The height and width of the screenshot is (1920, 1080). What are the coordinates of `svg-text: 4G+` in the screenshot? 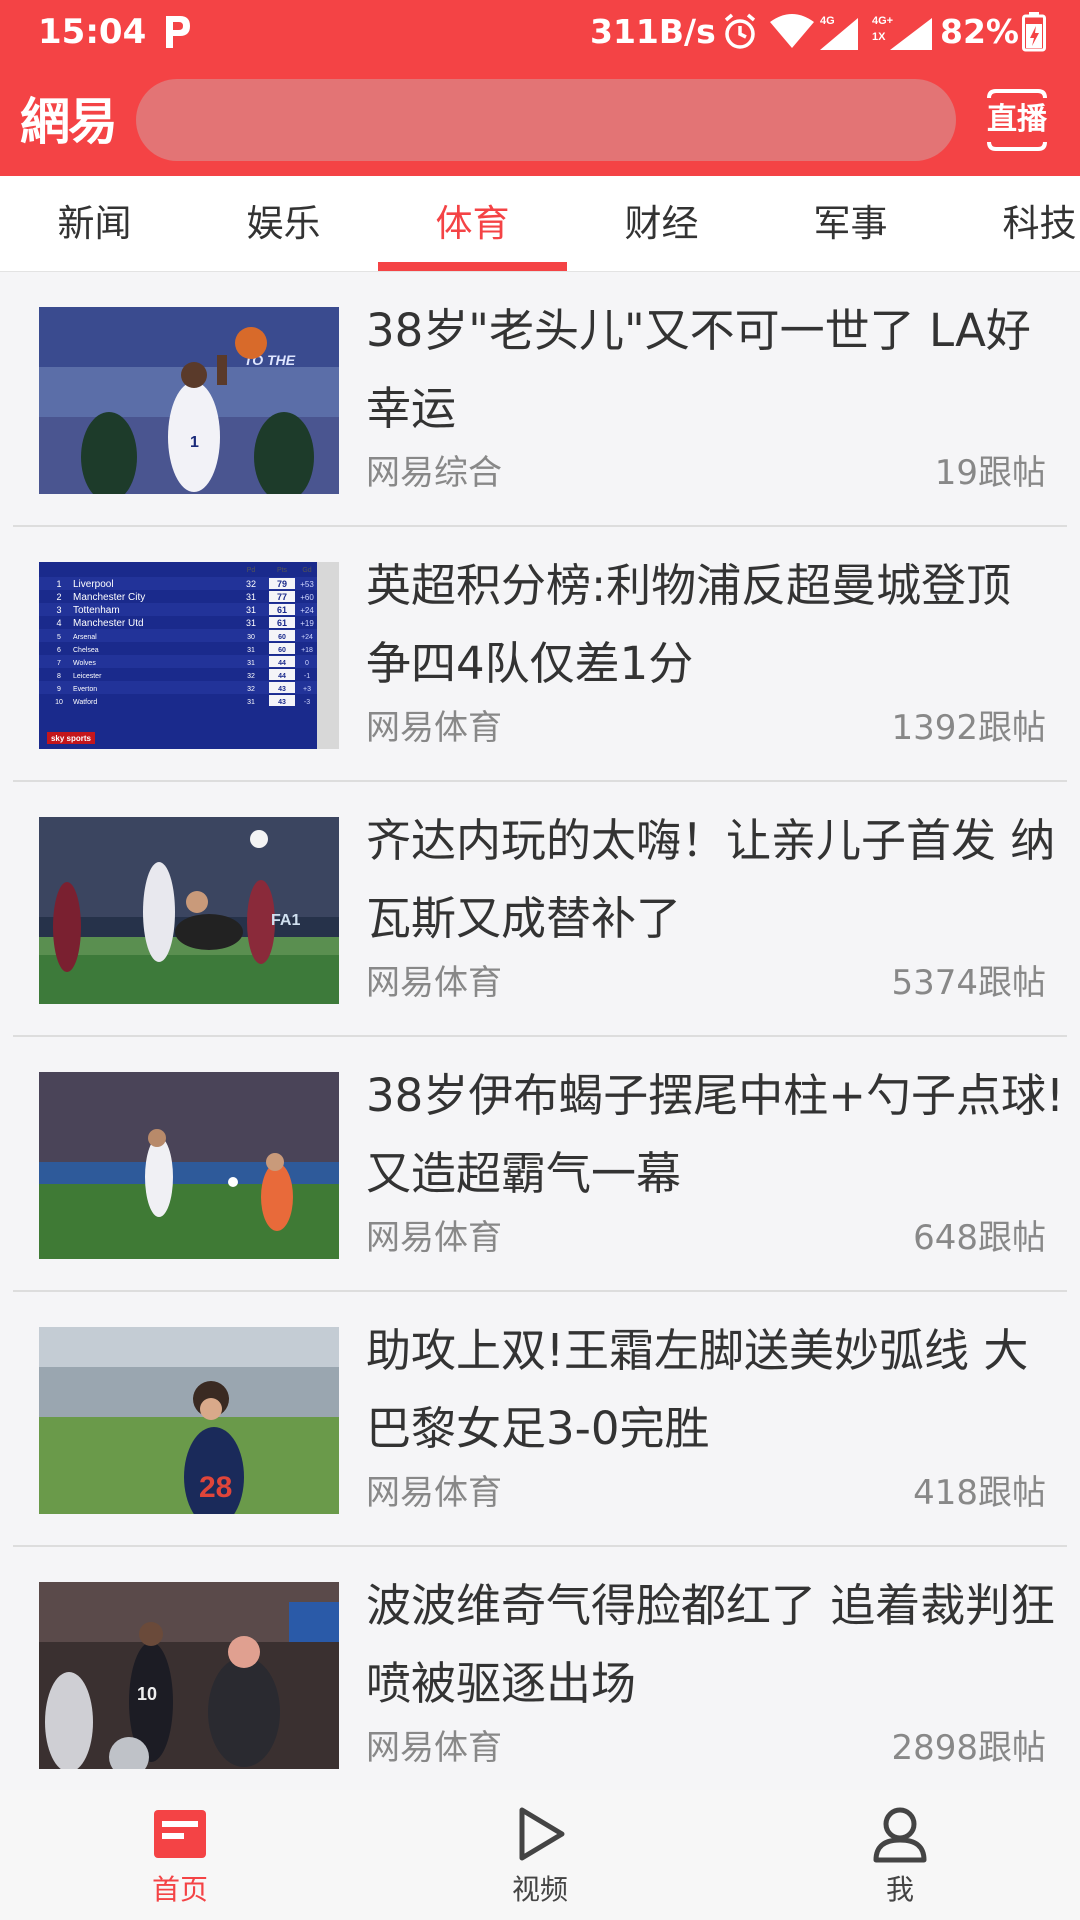 It's located at (882, 21).